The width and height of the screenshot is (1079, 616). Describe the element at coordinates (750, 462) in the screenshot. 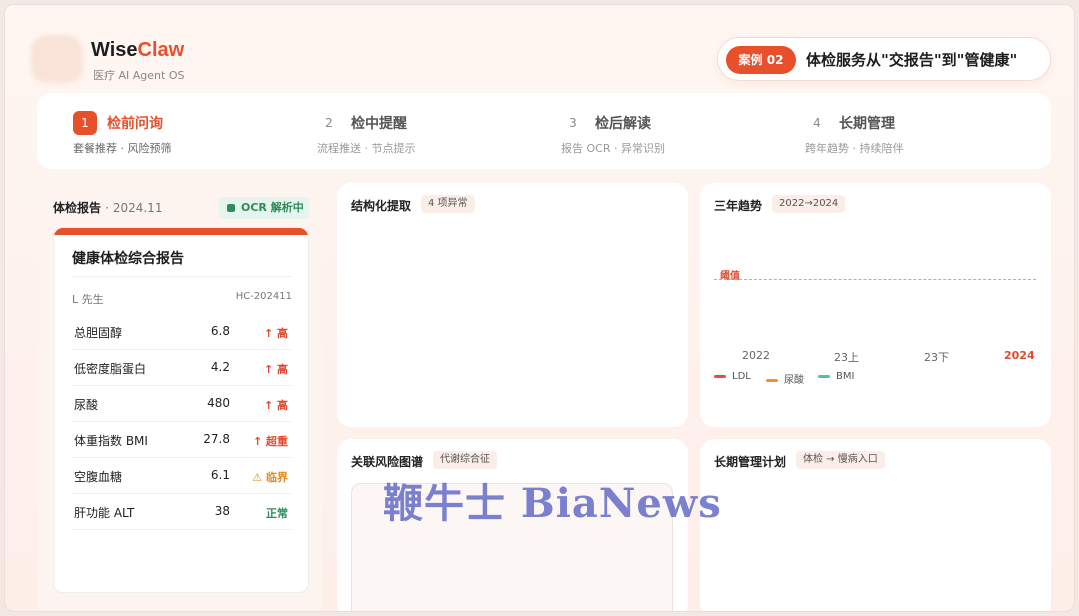

I see `panel-title: 长期管理计划` at that location.